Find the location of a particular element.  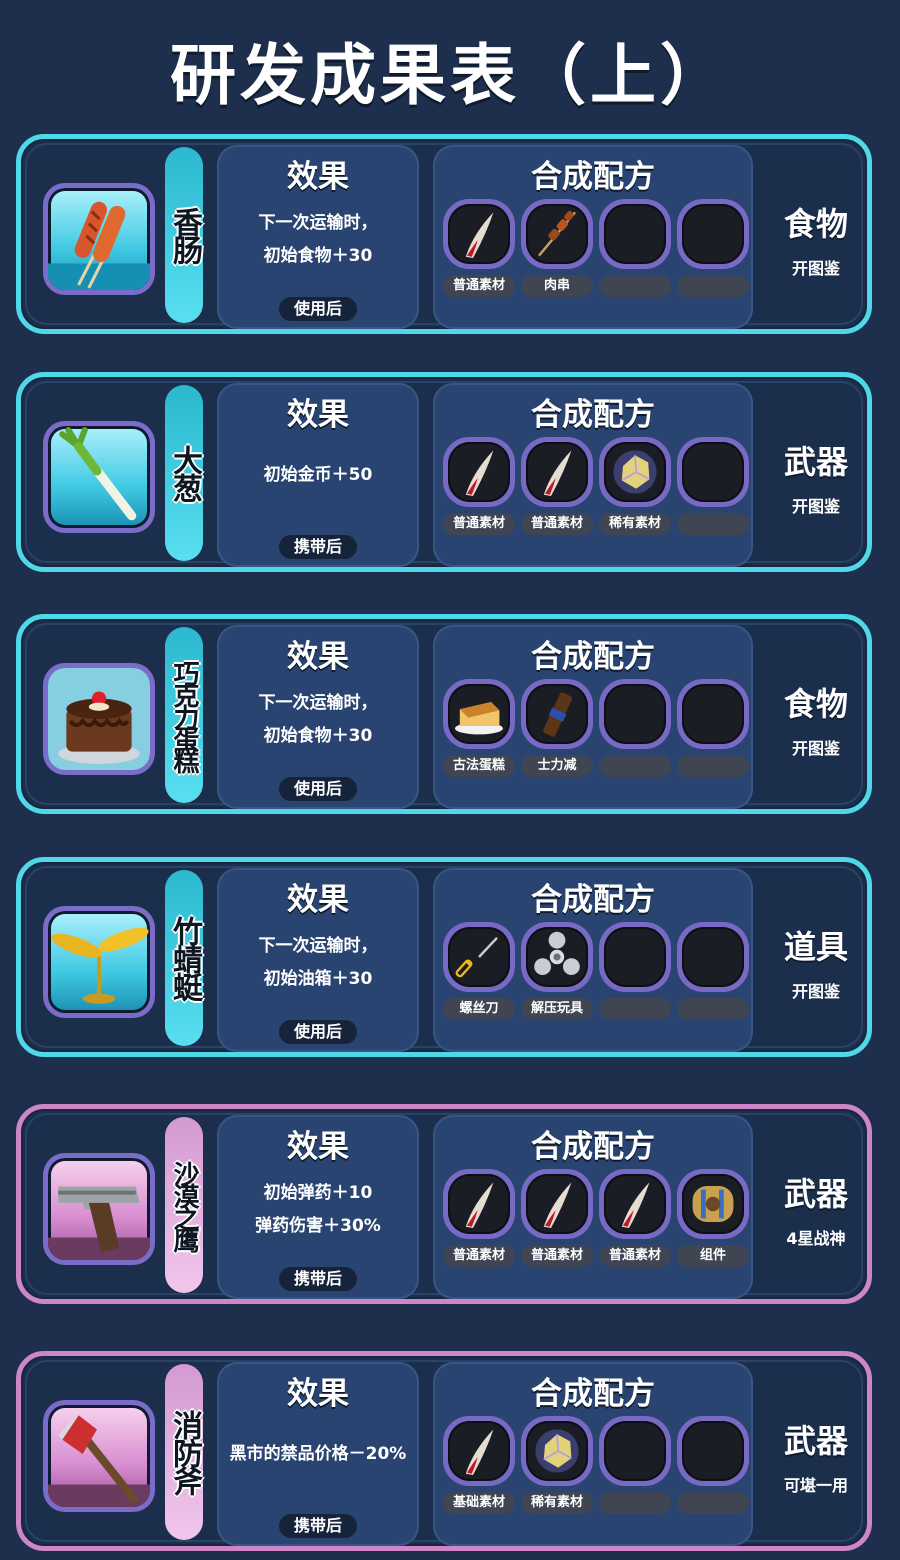

effect-panel: 效果 初始金币＋50 携带后 is located at coordinates (318, 475).